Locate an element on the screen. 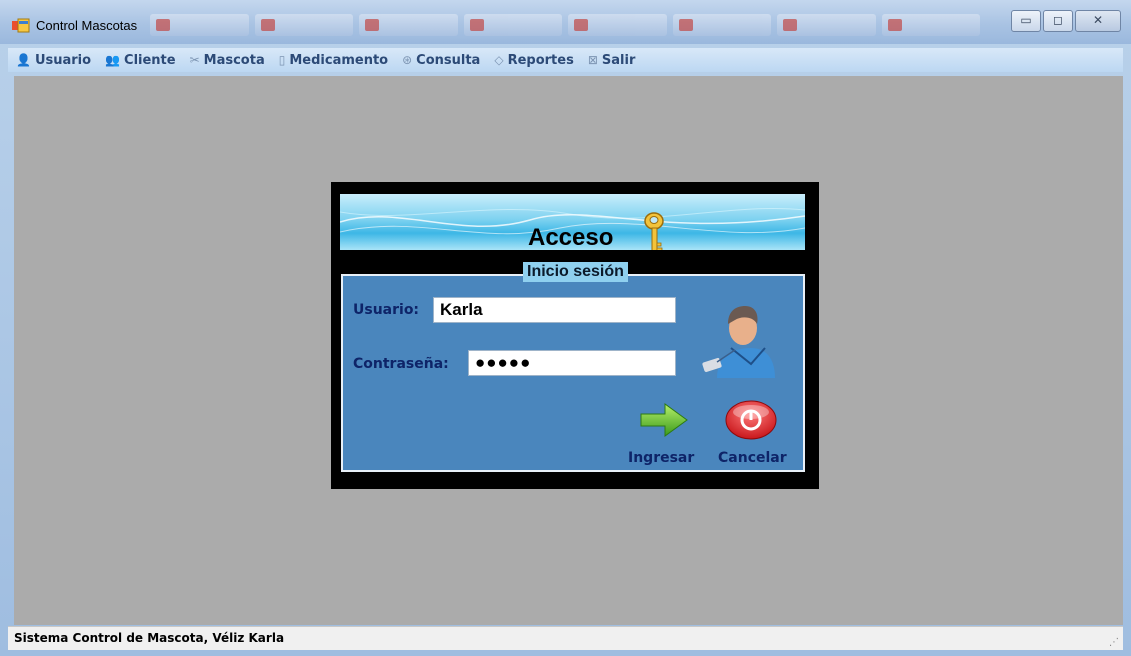 This screenshot has height=656, width=1131. medicine-icon: ▯ is located at coordinates (282, 60).